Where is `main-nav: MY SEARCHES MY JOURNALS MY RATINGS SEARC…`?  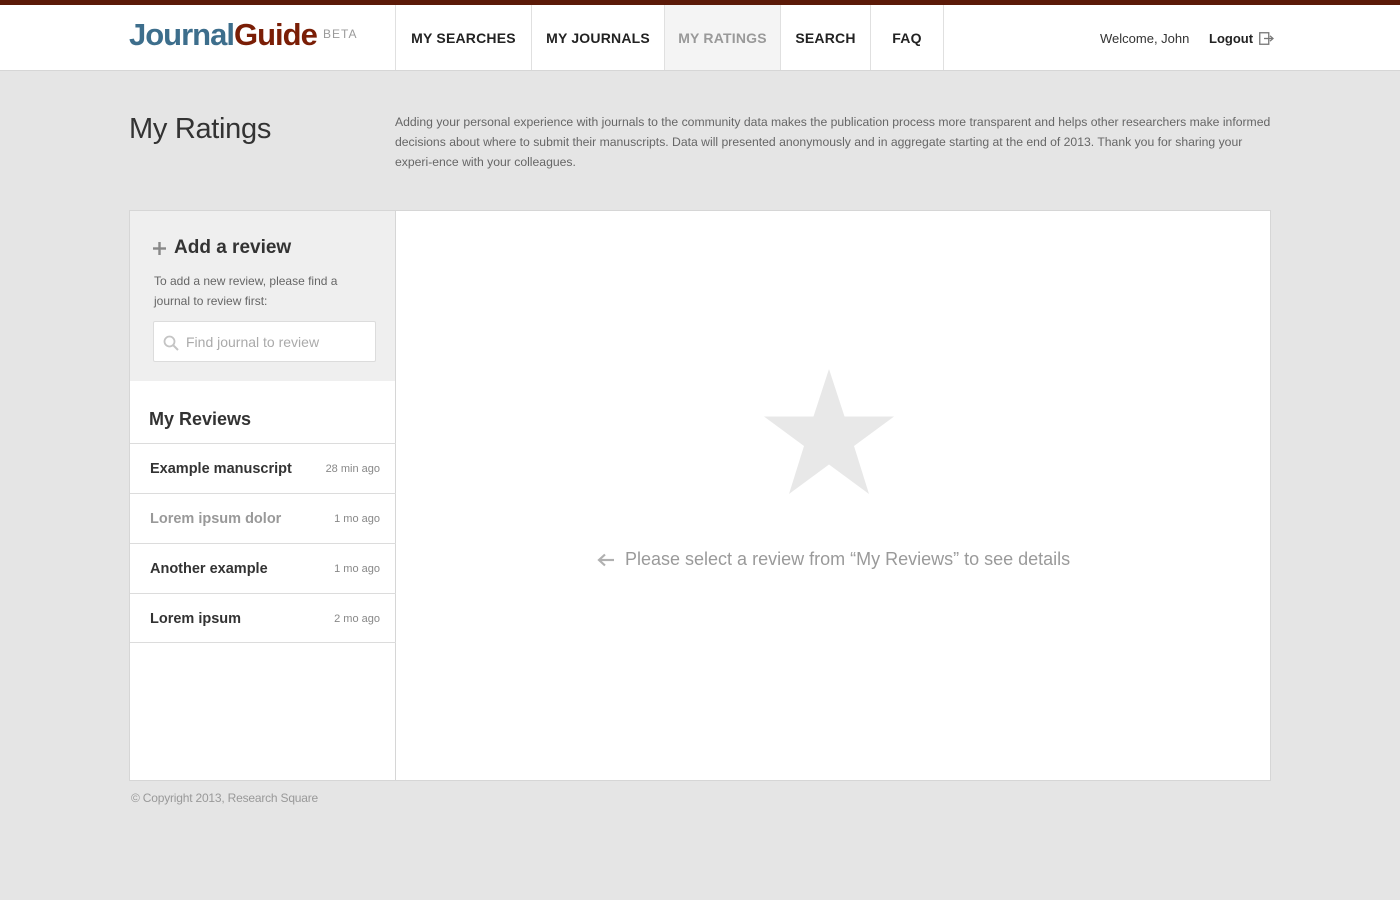
main-nav: MY SEARCHES MY JOURNALS MY RATINGS SEARC… is located at coordinates (669, 37).